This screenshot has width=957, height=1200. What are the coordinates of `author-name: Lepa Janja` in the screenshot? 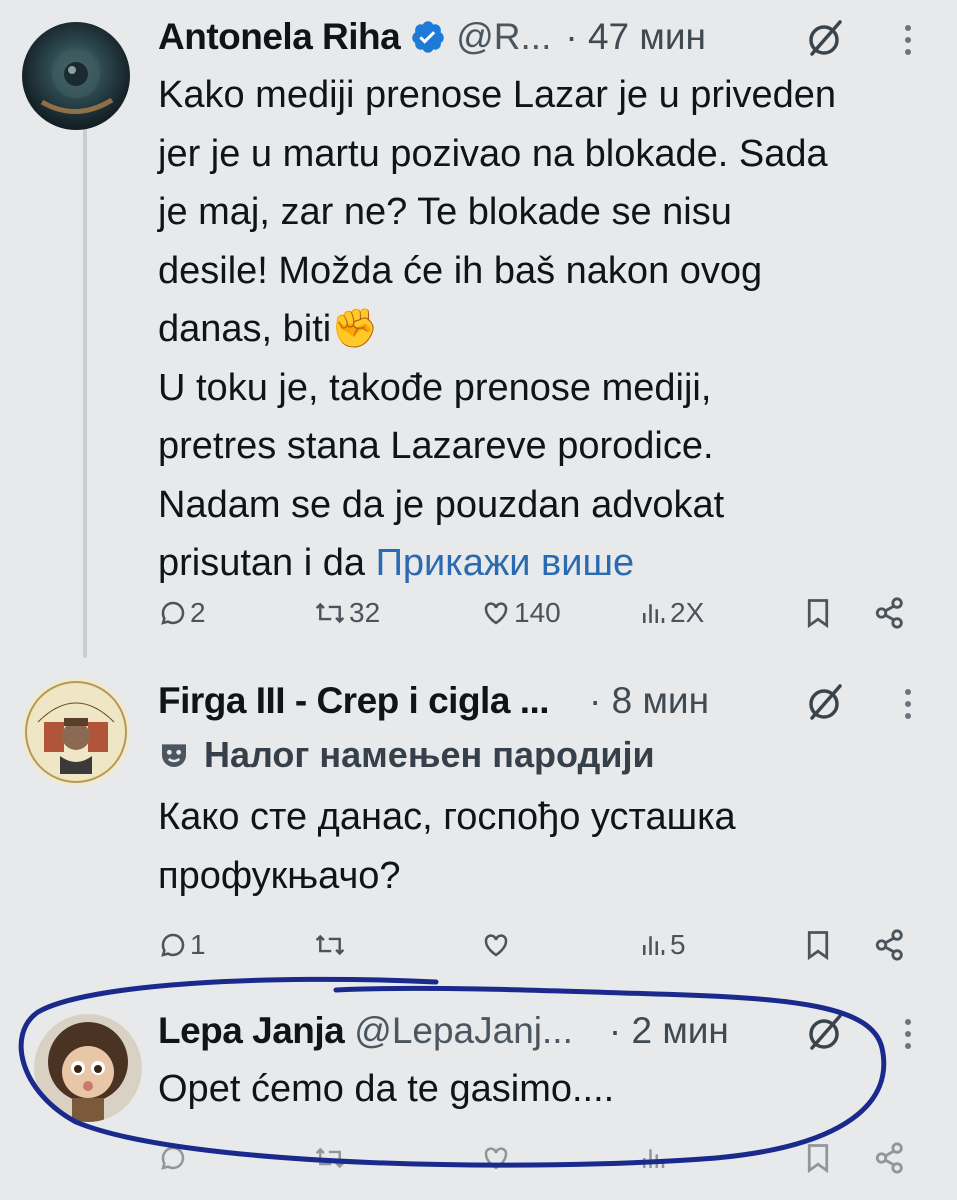 It's located at (251, 1031).